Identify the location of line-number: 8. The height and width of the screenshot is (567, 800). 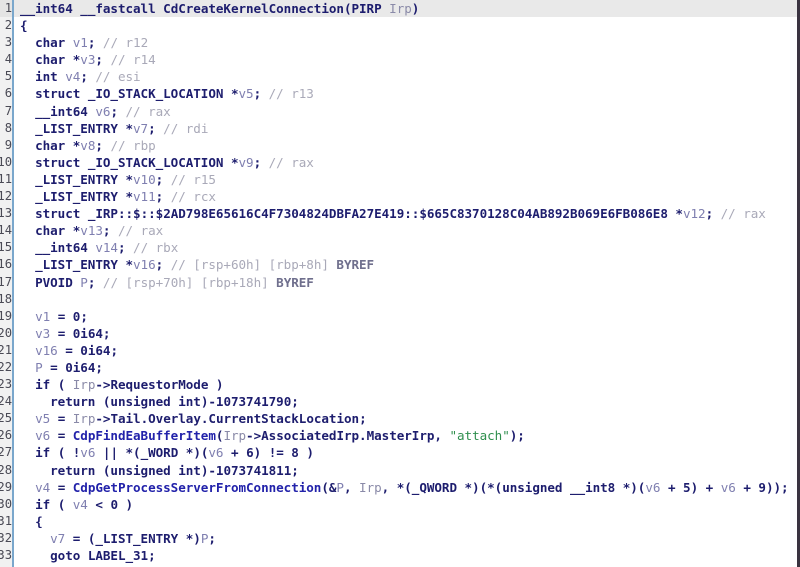
(7, 128).